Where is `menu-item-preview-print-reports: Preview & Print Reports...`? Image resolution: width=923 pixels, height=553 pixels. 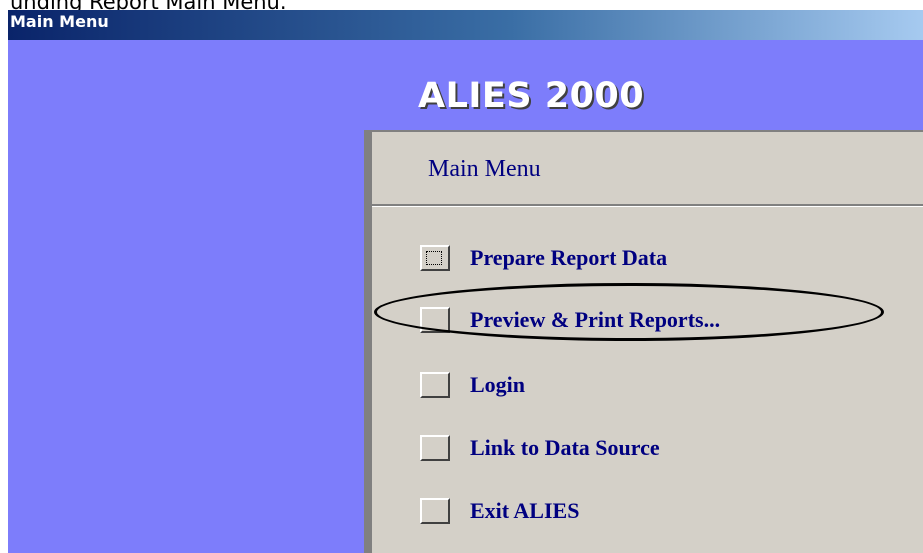
menu-item-preview-print-reports: Preview & Print Reports... is located at coordinates (570, 320).